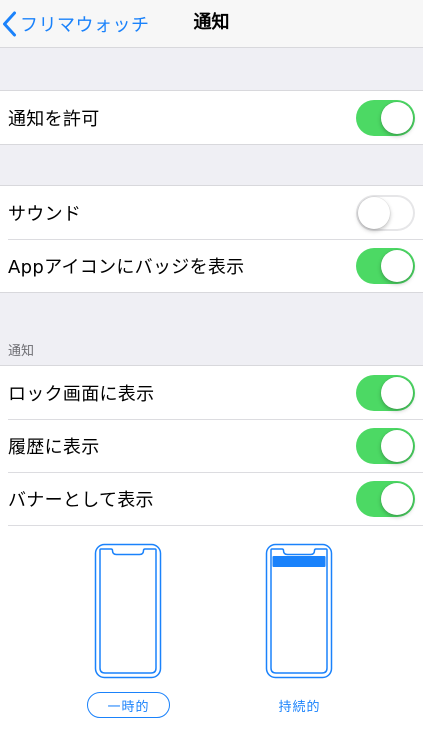  Describe the element at coordinates (299, 611) in the screenshot. I see `persistent-banner-phone-icon` at that location.